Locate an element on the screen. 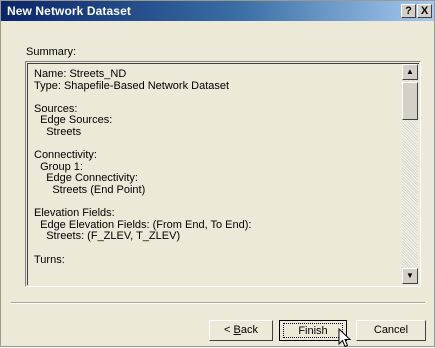 Image resolution: width=435 pixels, height=348 pixels. finish-button: Finish is located at coordinates (313, 330).